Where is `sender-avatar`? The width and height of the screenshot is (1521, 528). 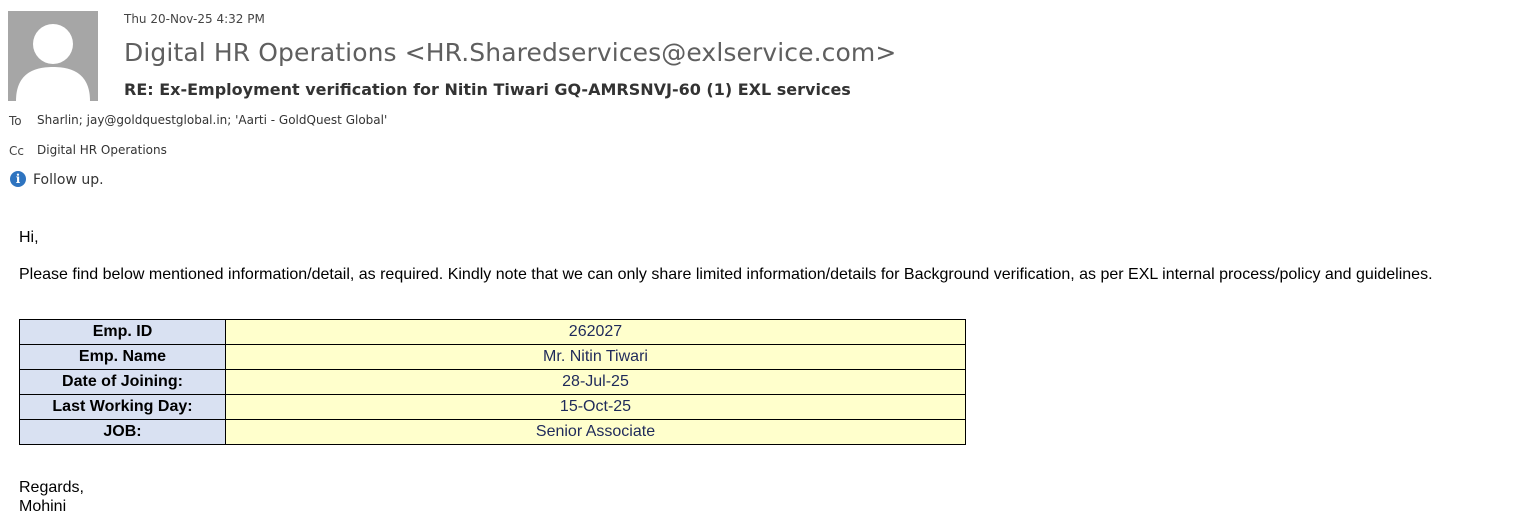
sender-avatar is located at coordinates (53, 56).